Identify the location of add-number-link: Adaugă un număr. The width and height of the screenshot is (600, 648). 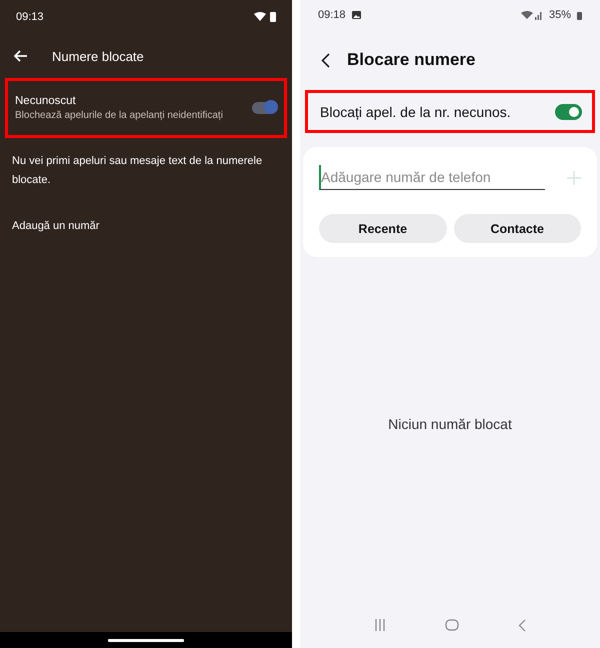
(146, 226).